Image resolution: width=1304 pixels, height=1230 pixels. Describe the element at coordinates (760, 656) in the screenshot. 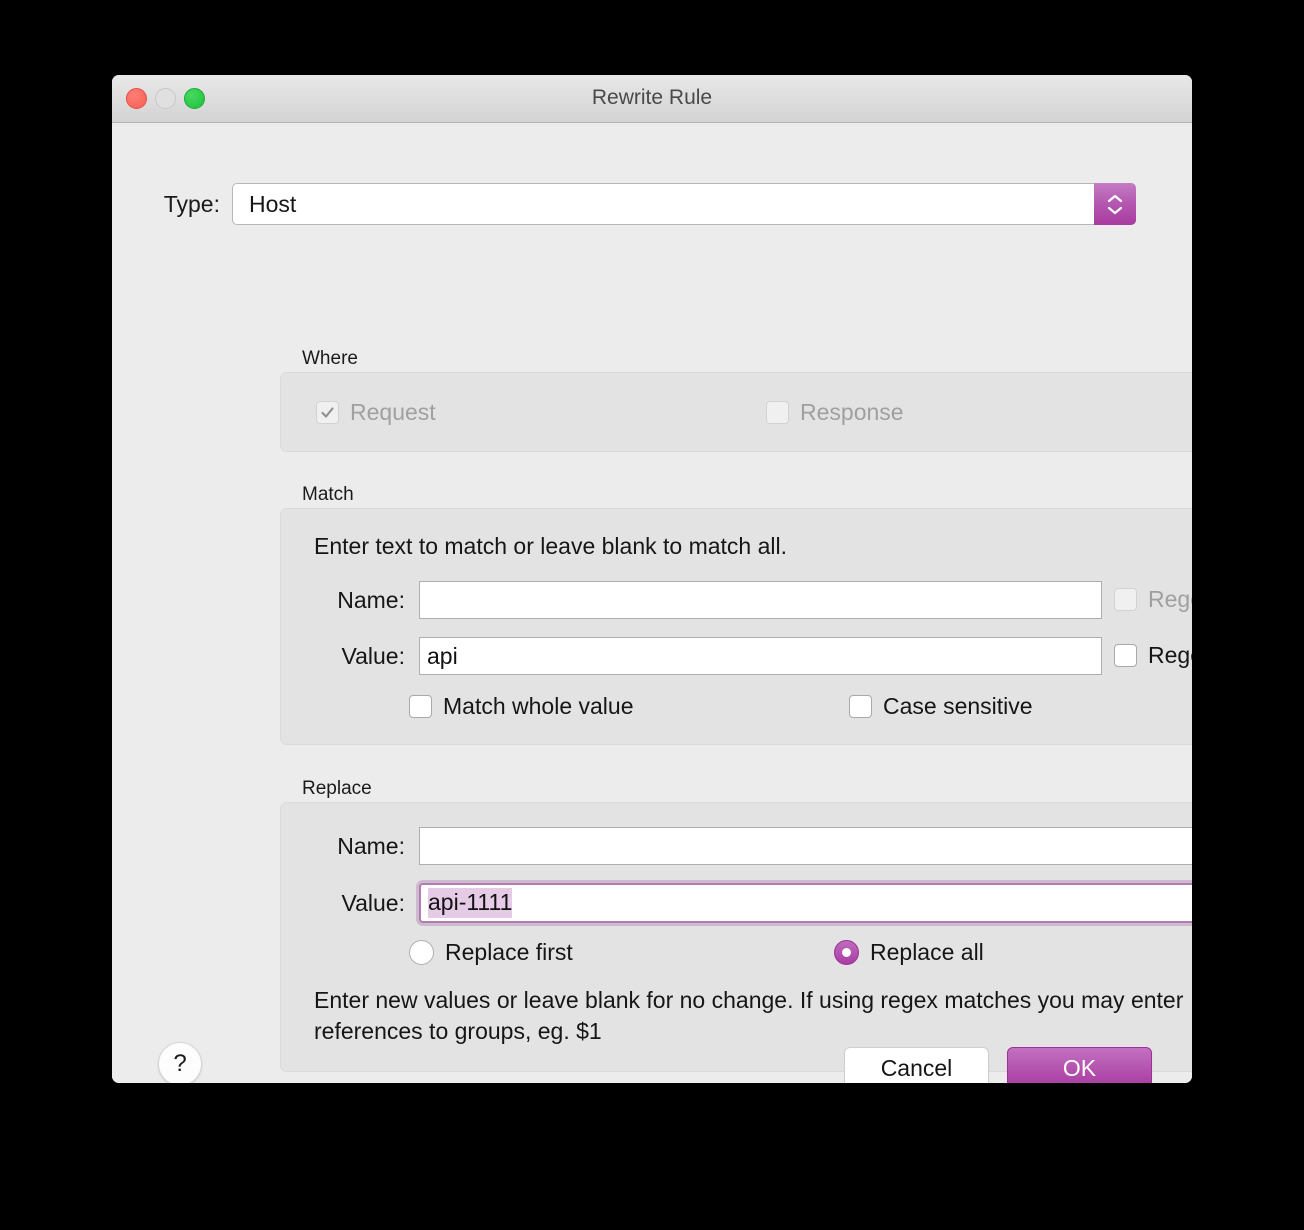

I see `match-value-input: api` at that location.